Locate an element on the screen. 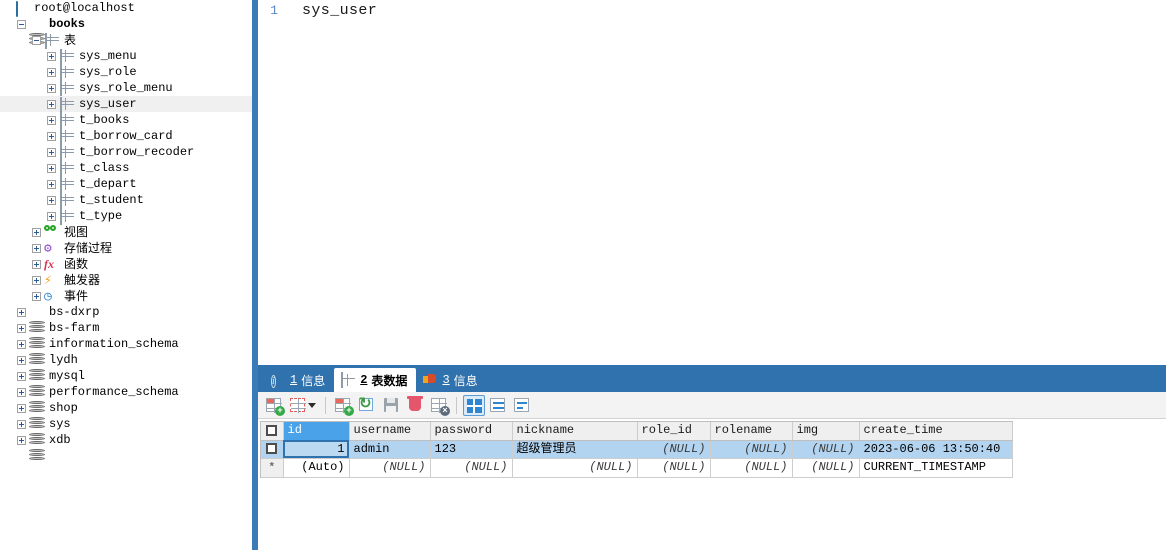  grid-toolbar: + + × is located at coordinates (712, 405).